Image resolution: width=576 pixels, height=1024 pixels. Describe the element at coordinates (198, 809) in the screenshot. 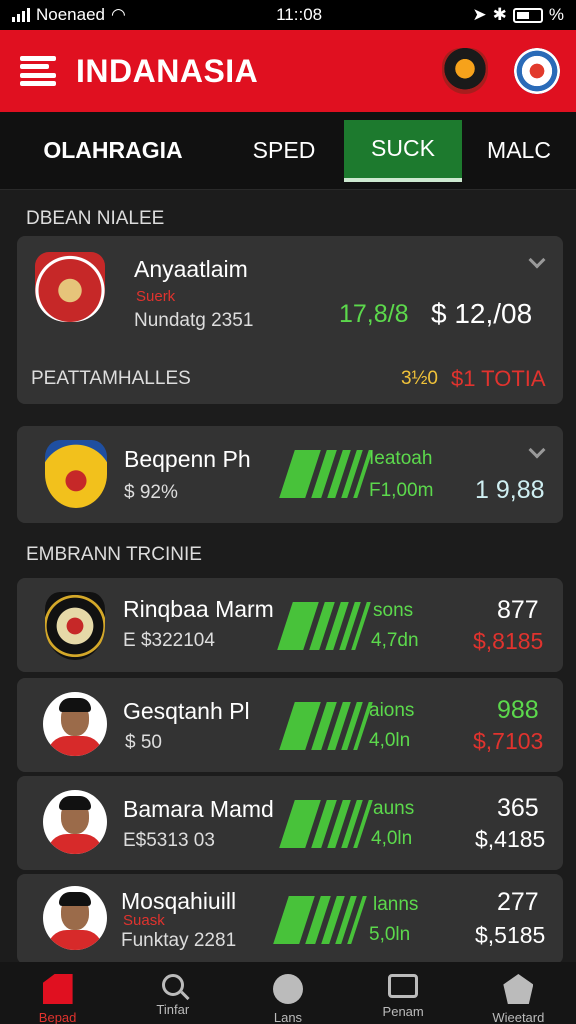

I see `player-name: Bamara Mamd` at that location.